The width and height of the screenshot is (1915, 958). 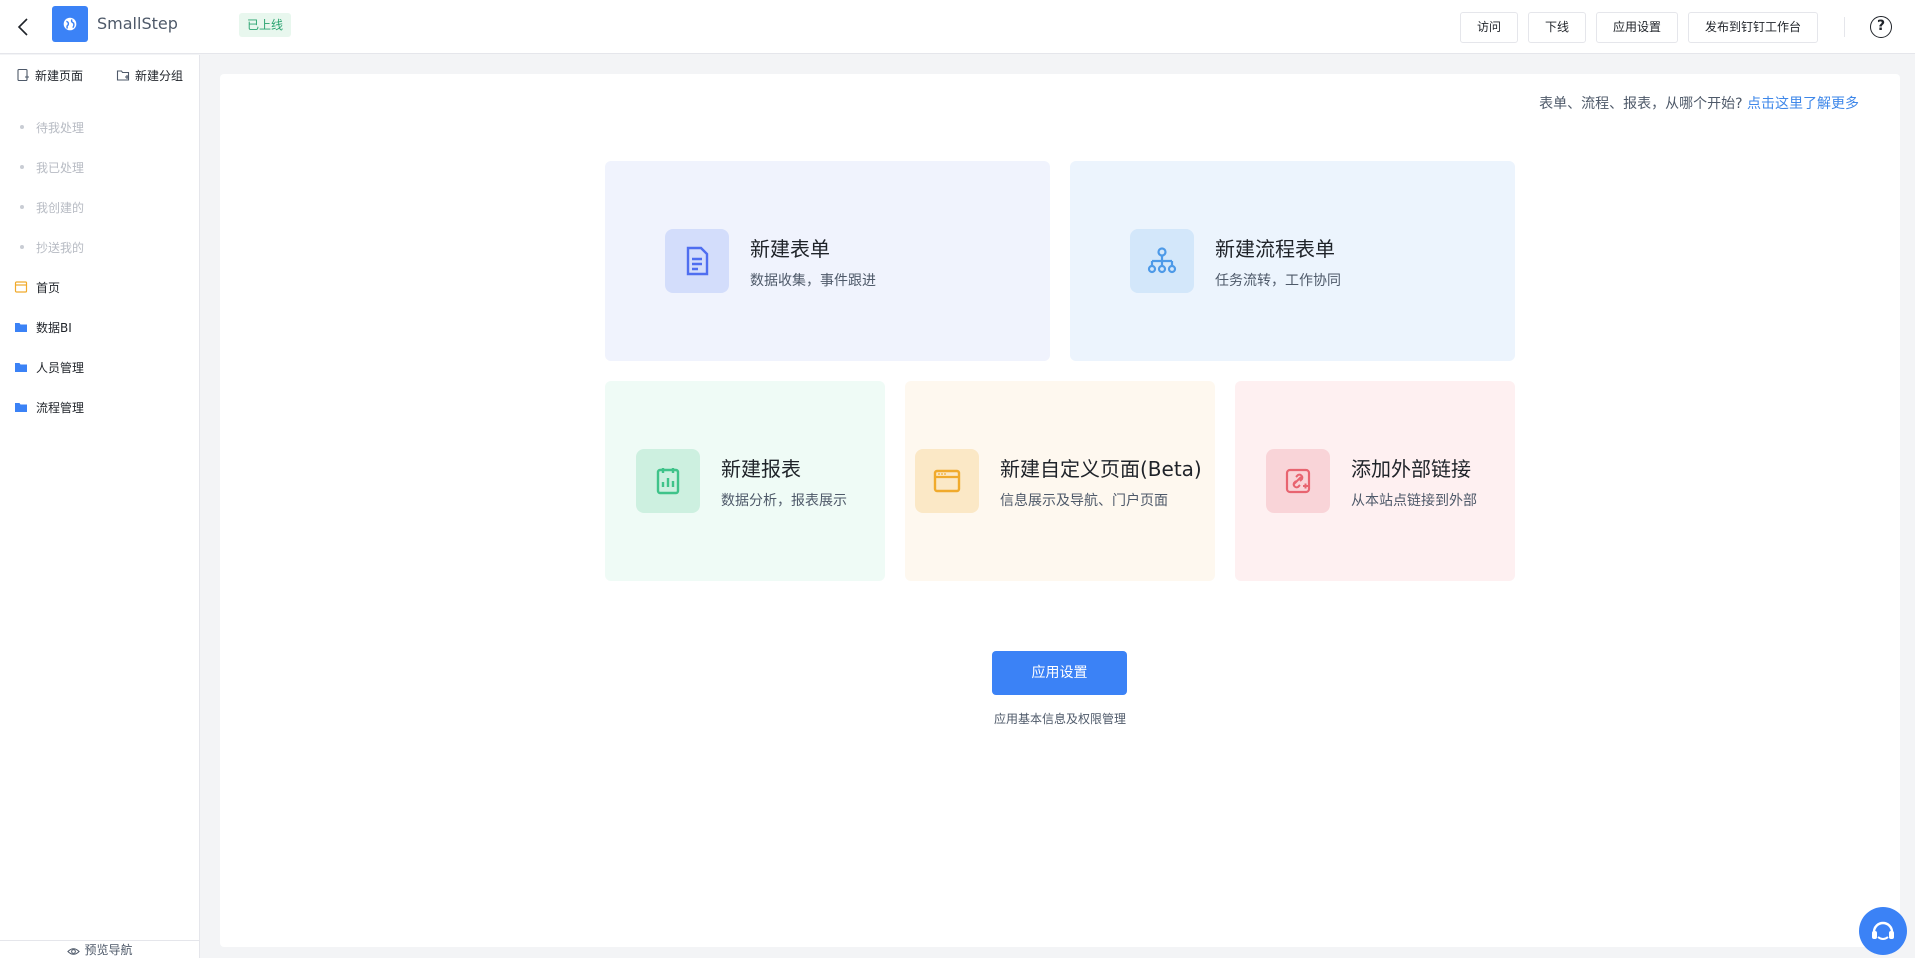 I want to click on new-group-label: 新建分组, so click(x=159, y=75).